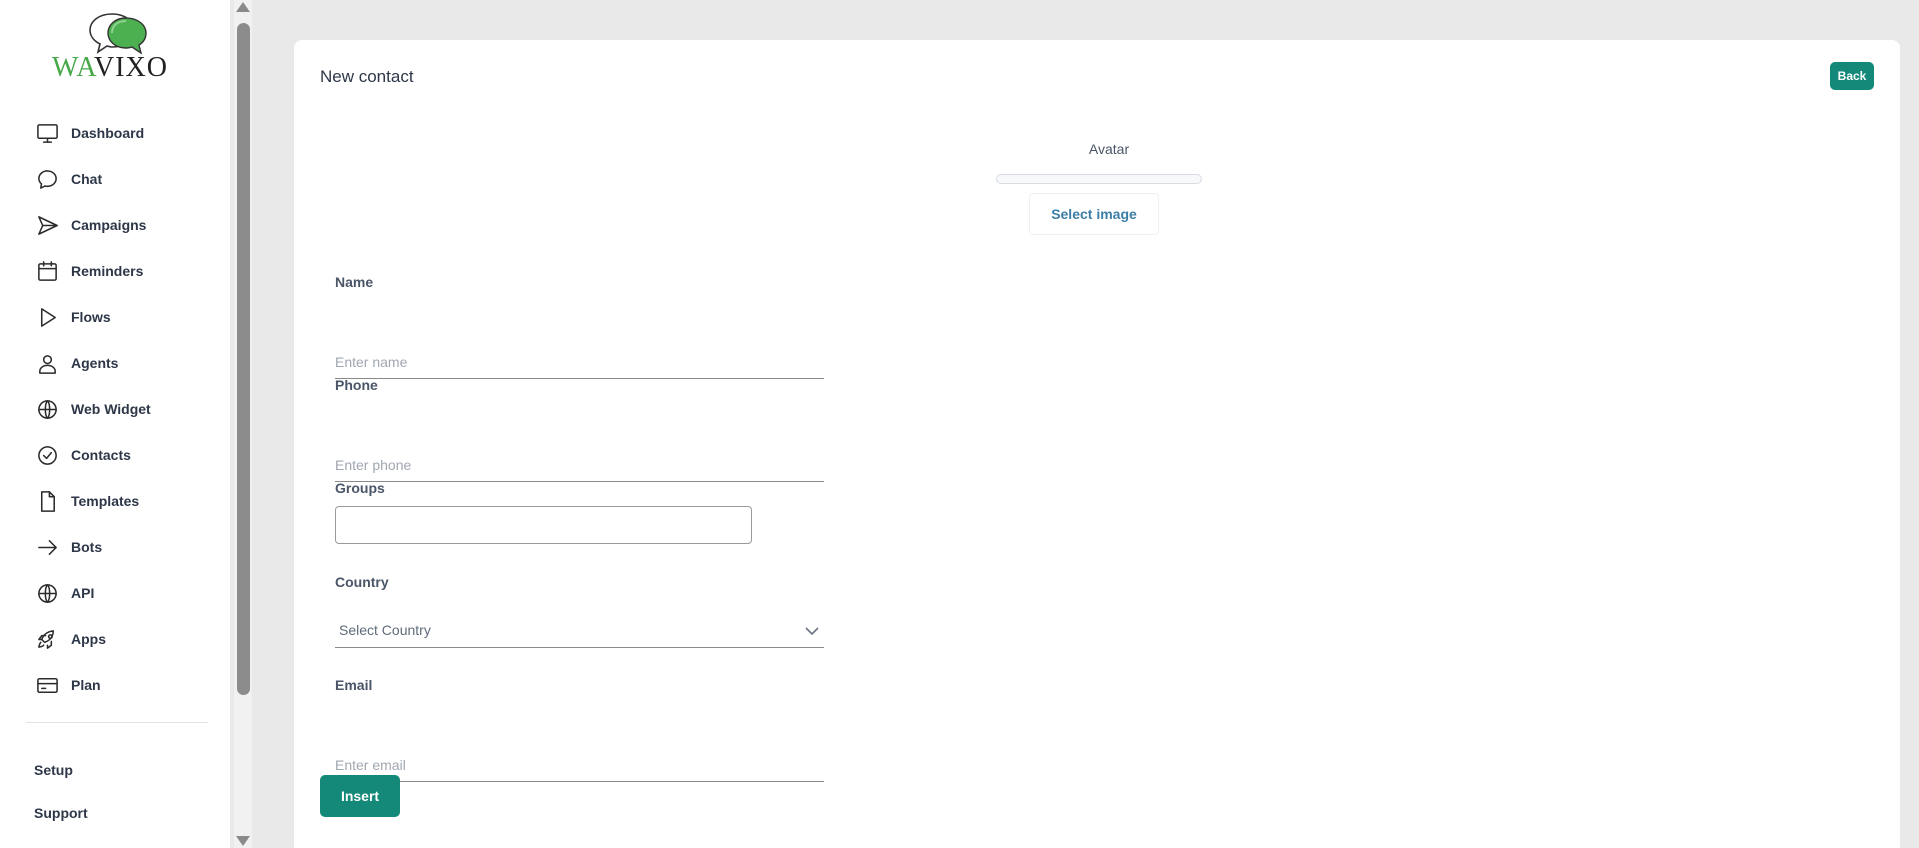 This screenshot has width=1919, height=848. What do you see at coordinates (243, 359) in the screenshot?
I see `scrollbar-thumb` at bounding box center [243, 359].